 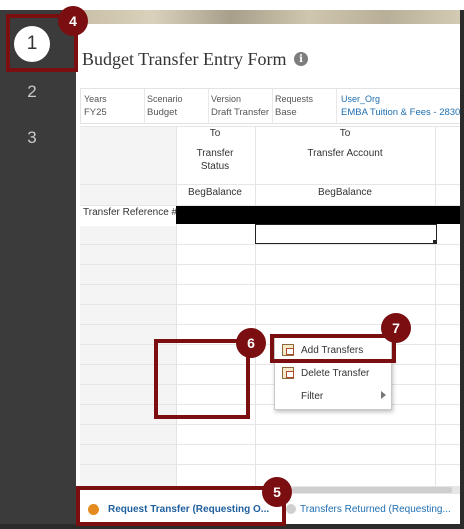 I want to click on menu-item-delete-transfer: Delete Transfer, so click(x=333, y=373).